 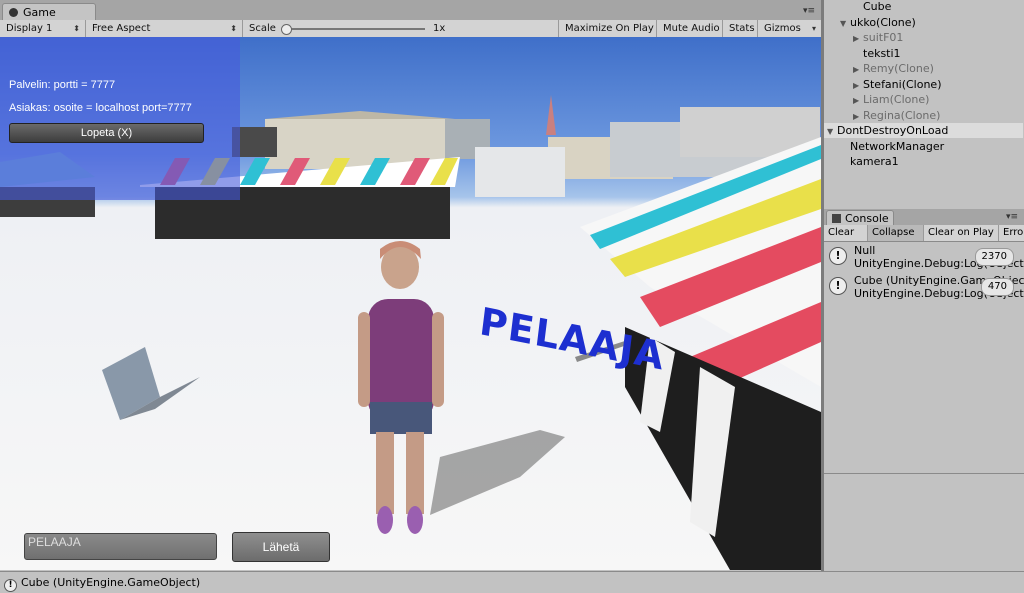 I want to click on hierarchy-item-label: NetworkManager, so click(x=897, y=146).